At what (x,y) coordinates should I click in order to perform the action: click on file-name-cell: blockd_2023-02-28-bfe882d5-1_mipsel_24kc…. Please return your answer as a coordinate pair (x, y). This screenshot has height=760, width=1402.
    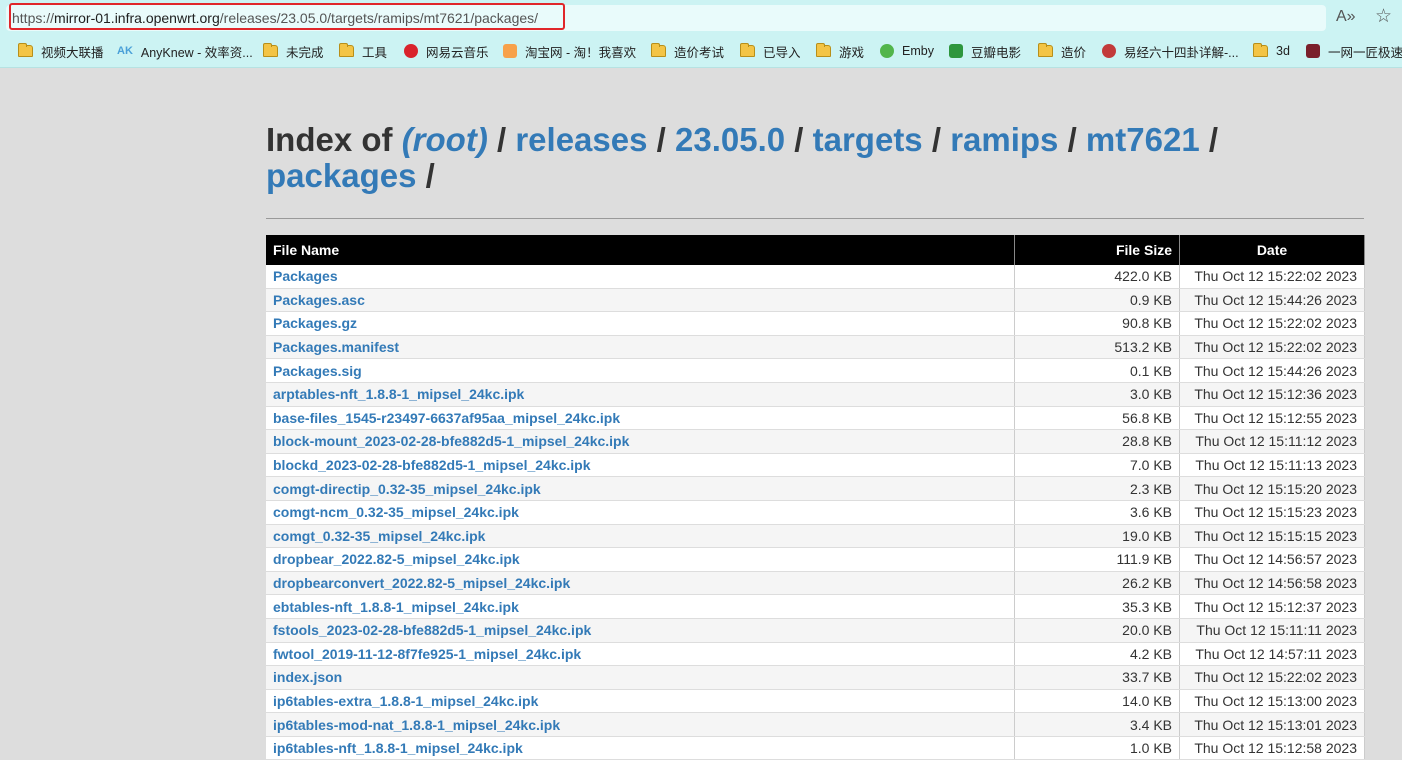
    Looking at the image, I should click on (640, 465).